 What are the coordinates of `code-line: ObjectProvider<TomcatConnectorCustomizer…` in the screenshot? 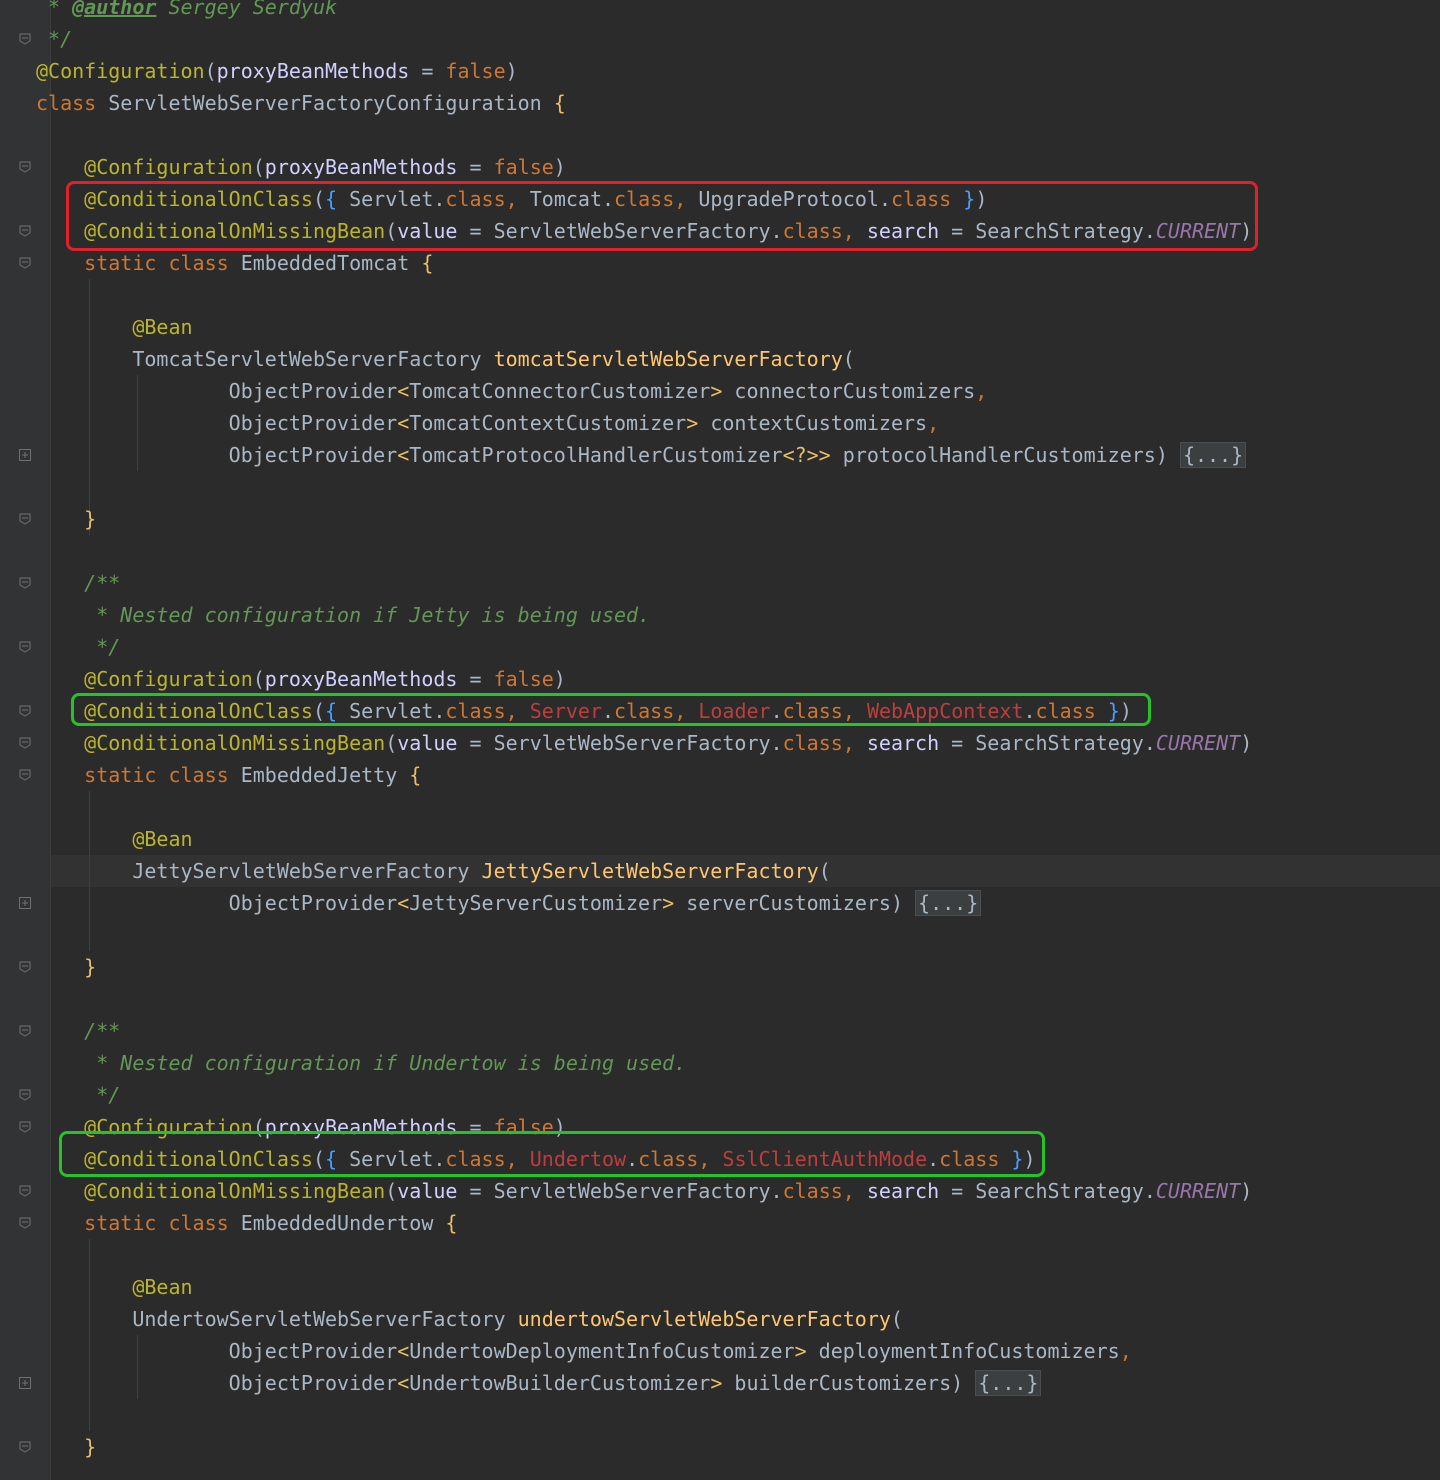 It's located at (512, 391).